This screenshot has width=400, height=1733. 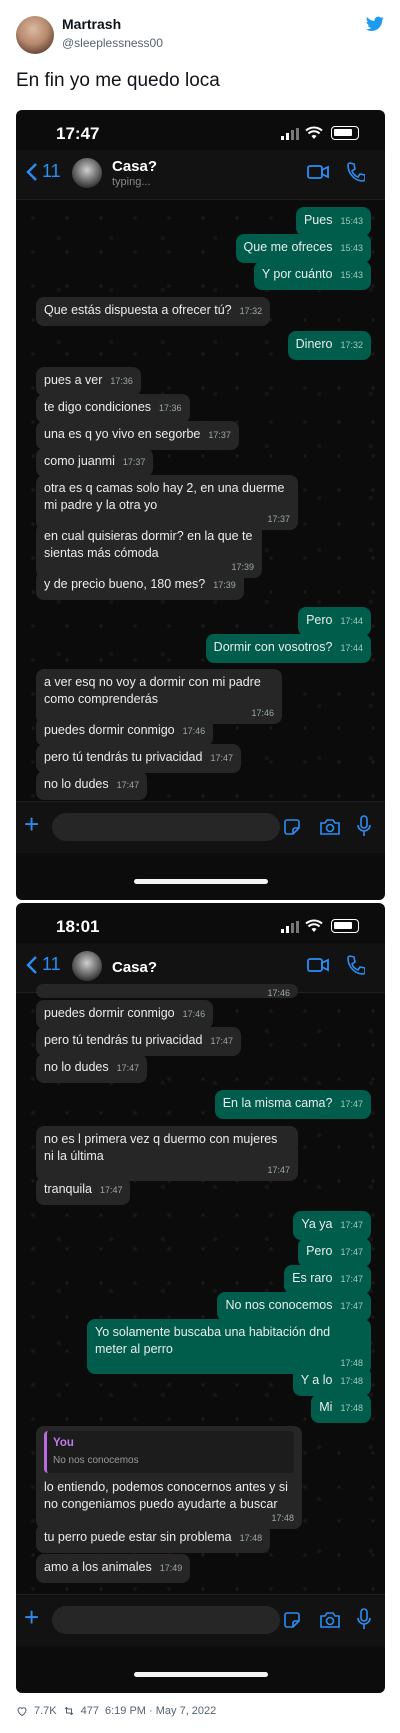 What do you see at coordinates (112, 43) in the screenshot?
I see `author-handle: @sleeplessness00` at bounding box center [112, 43].